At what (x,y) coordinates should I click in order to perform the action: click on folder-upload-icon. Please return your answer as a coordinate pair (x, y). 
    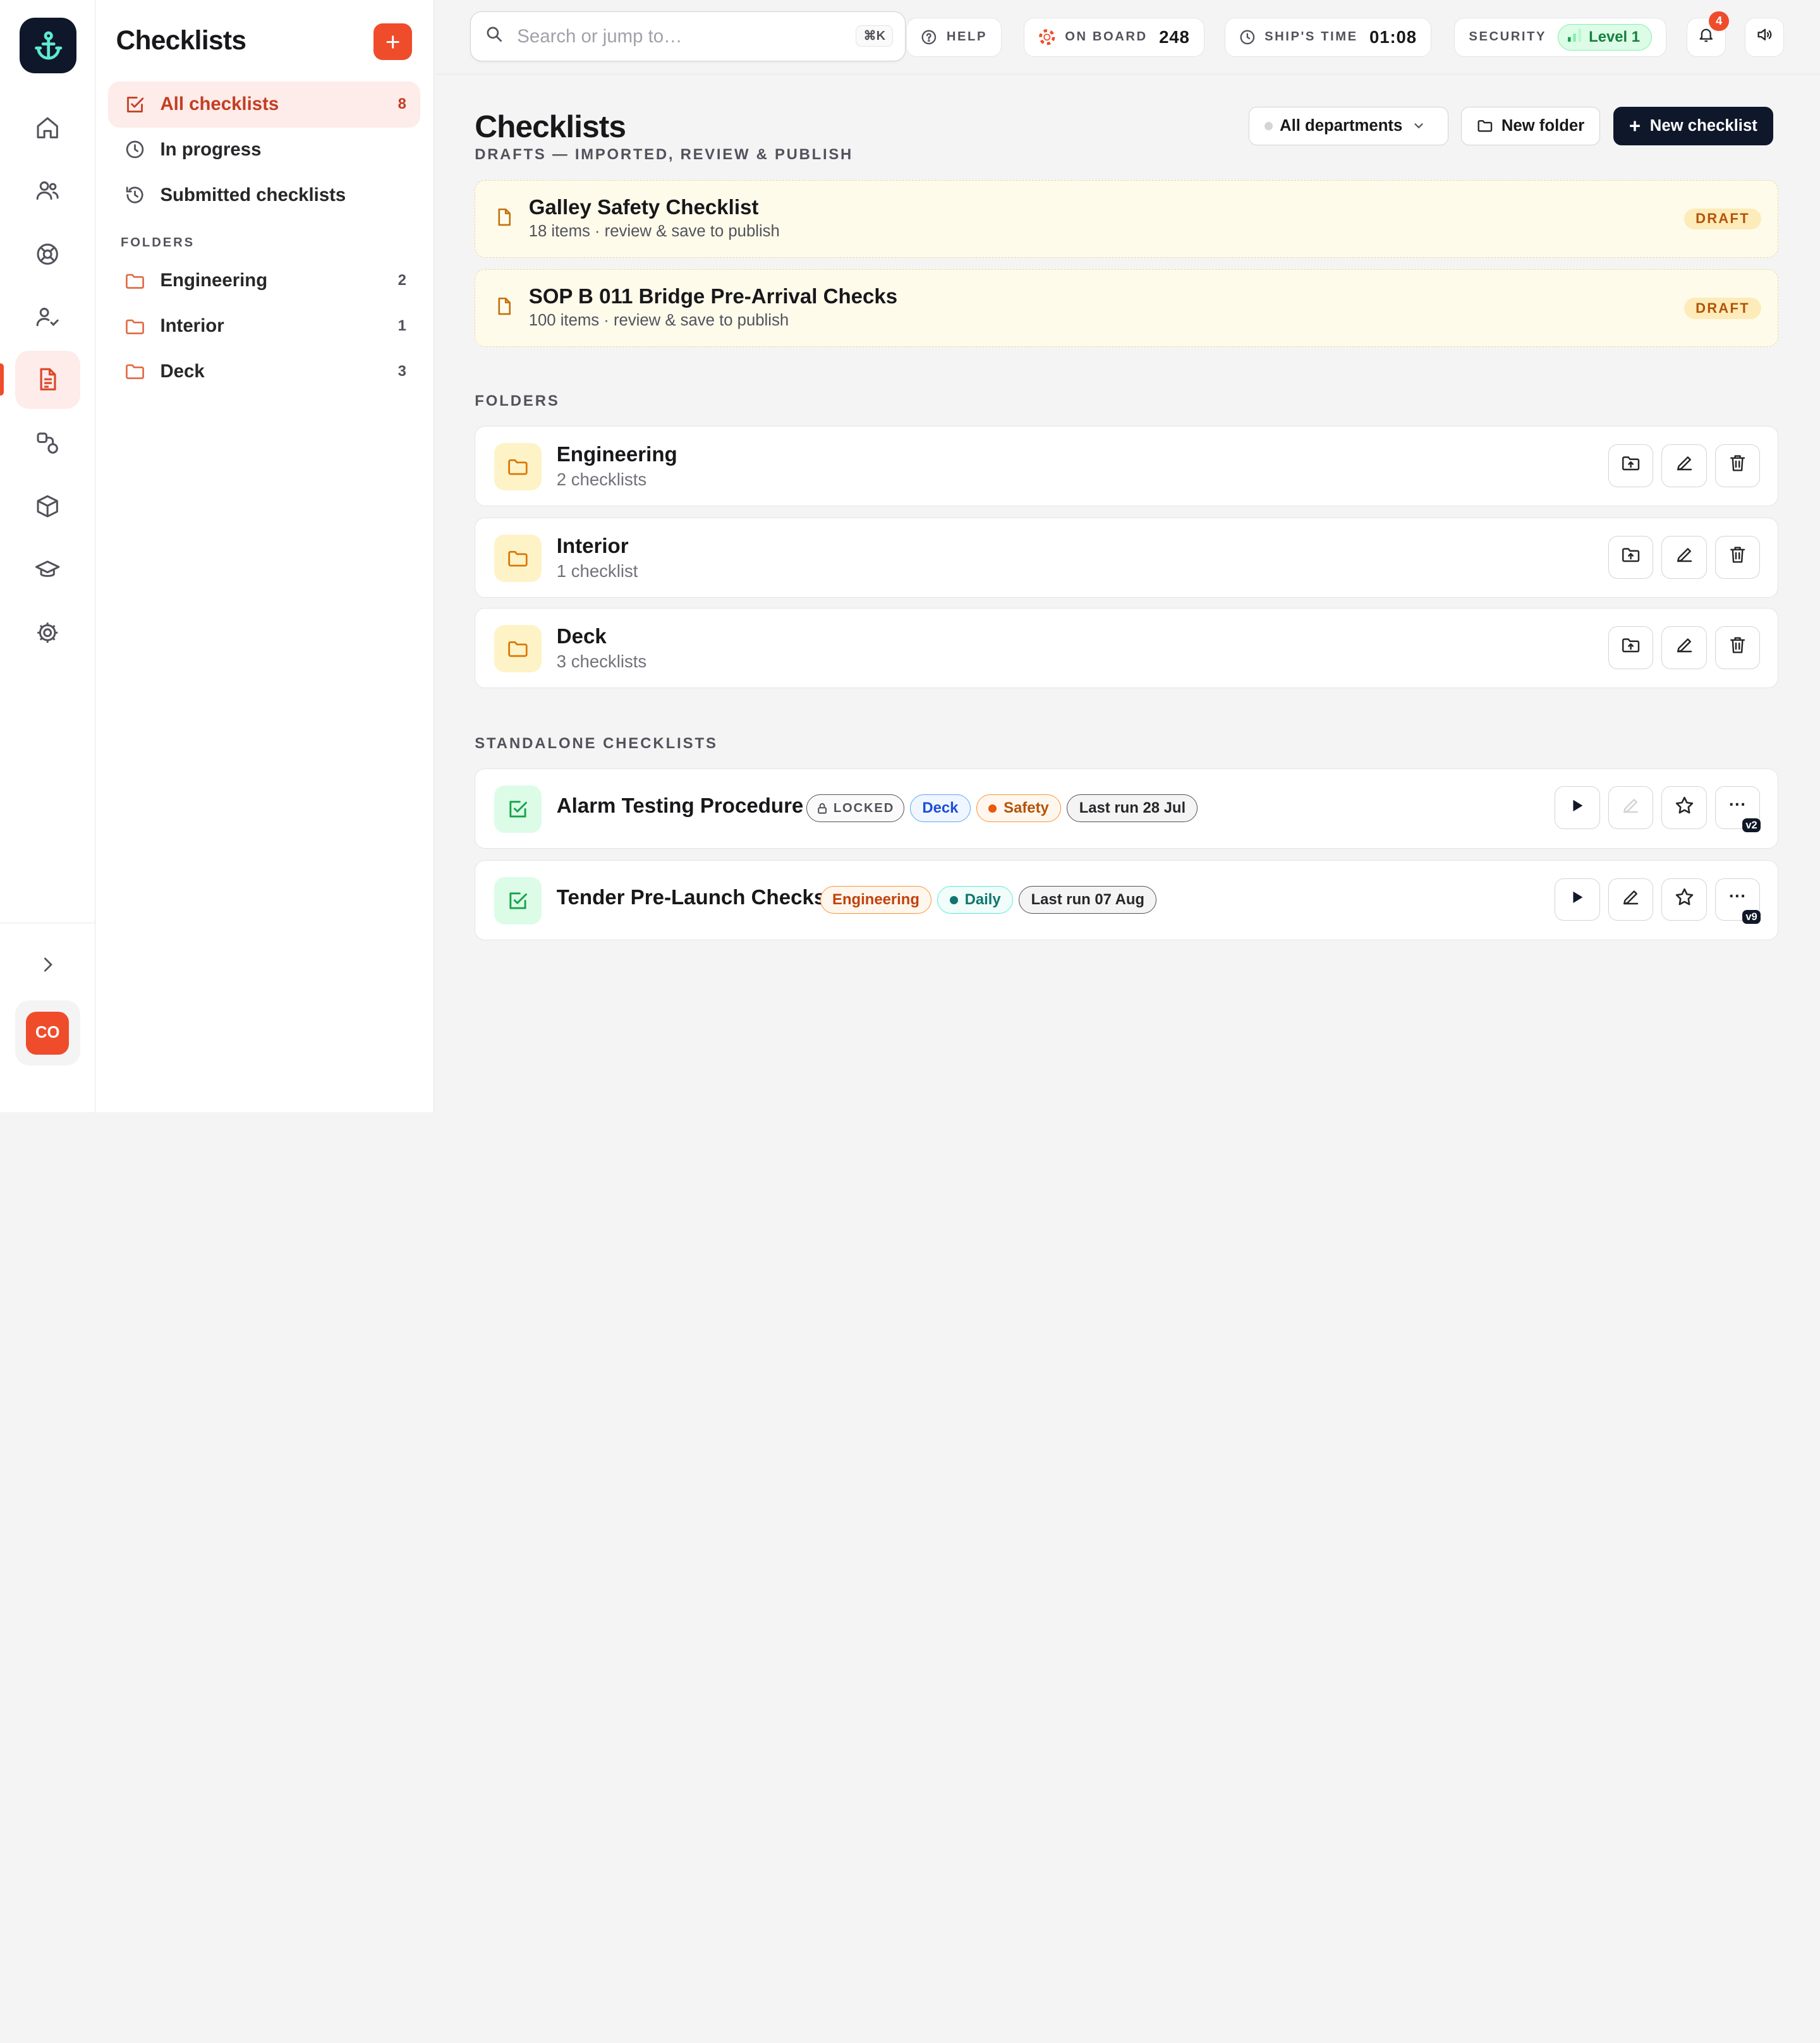
    Looking at the image, I should click on (1631, 557).